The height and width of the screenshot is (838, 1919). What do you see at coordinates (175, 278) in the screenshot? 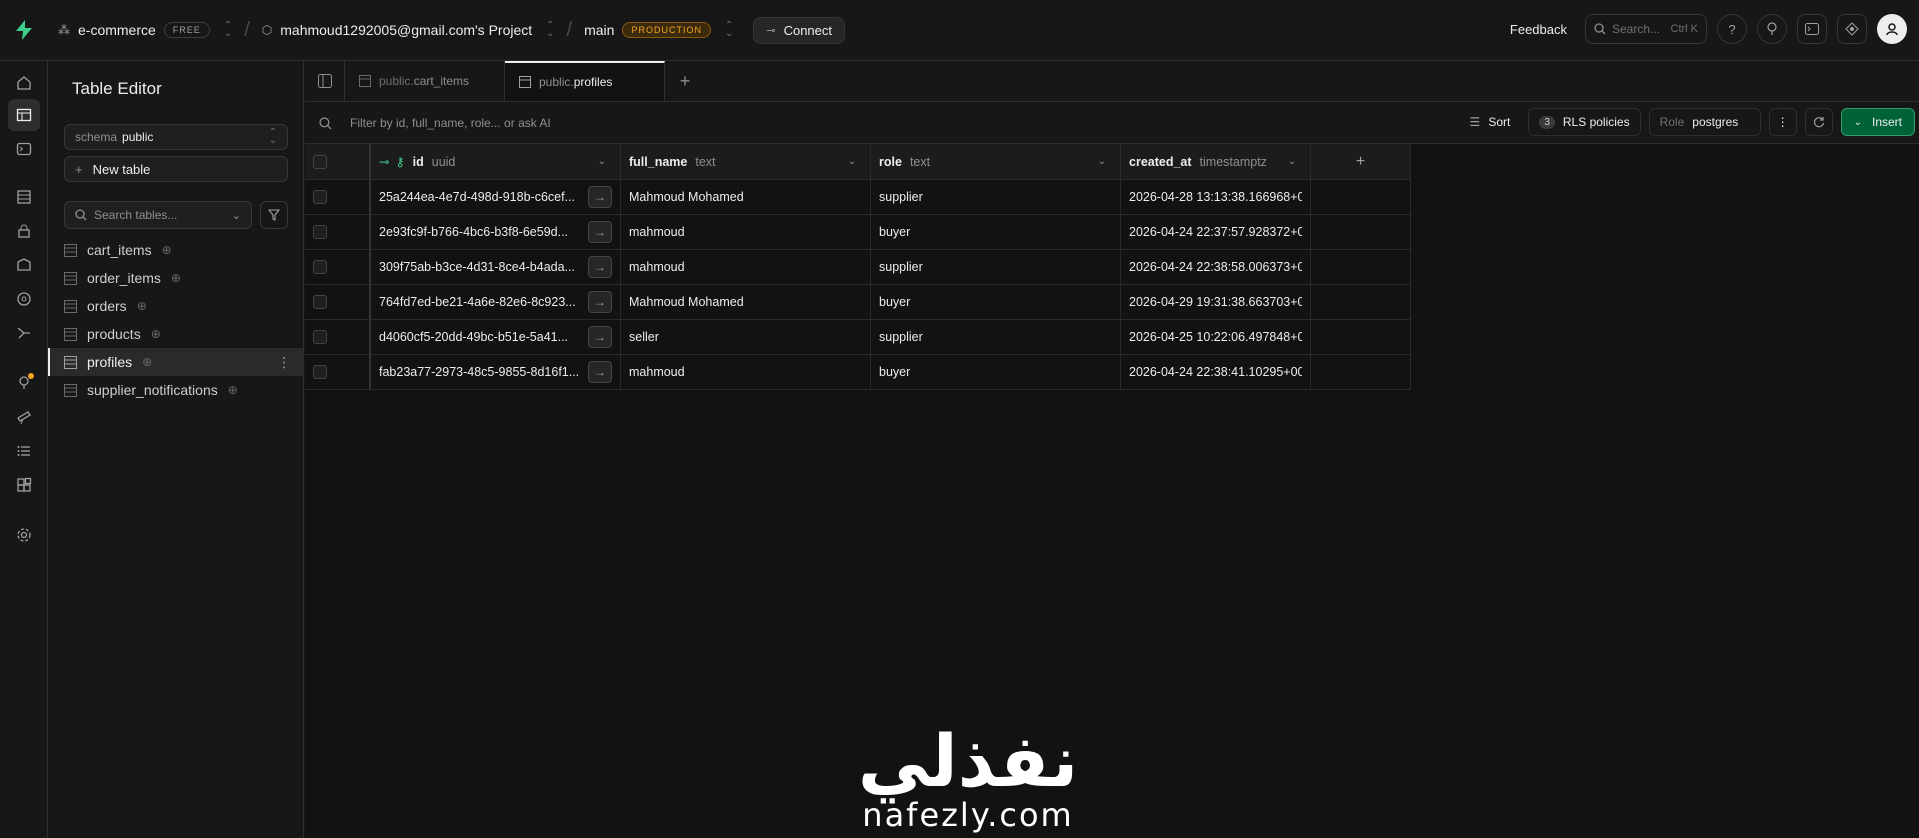
I see `table-item-order-items: order_items ⊕` at bounding box center [175, 278].